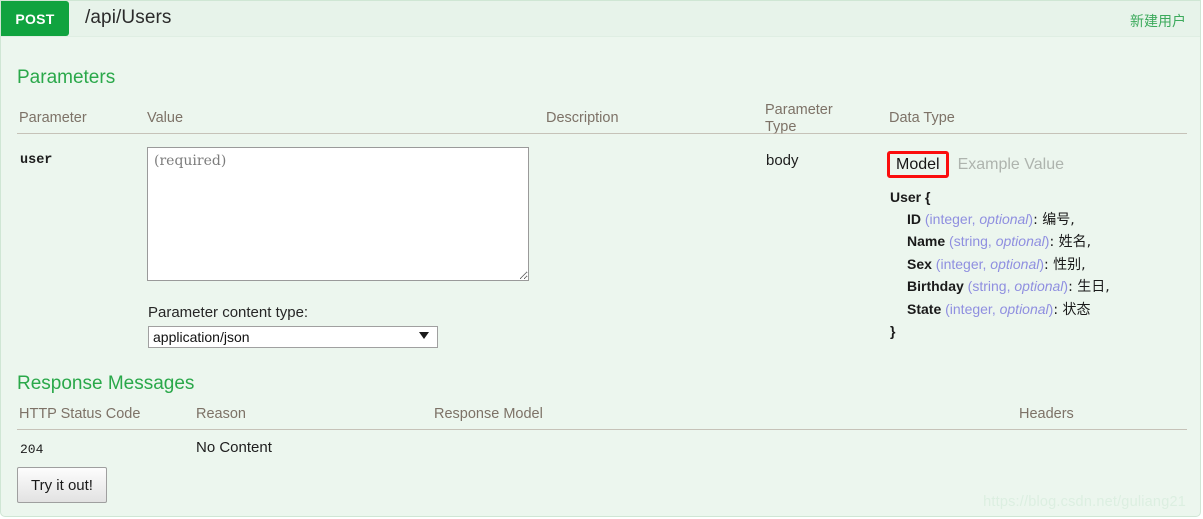 This screenshot has width=1203, height=519. I want to click on model-property: Name (string, optional): 姓名,, so click(1000, 242).